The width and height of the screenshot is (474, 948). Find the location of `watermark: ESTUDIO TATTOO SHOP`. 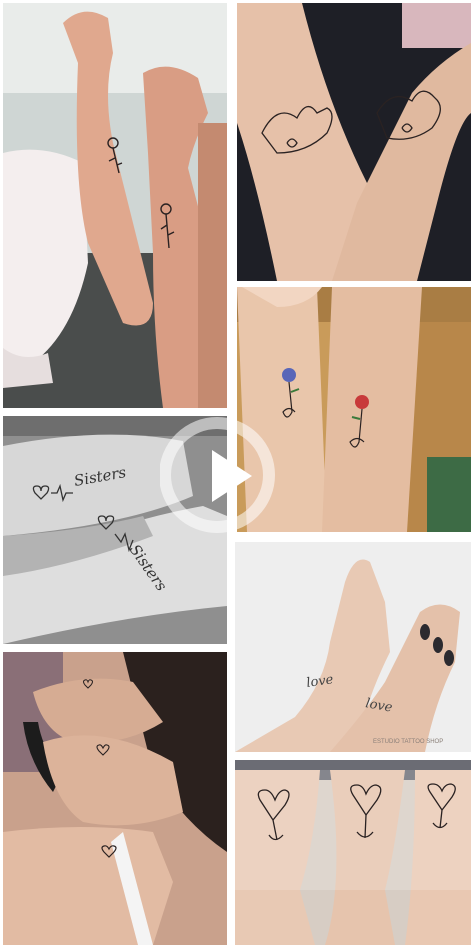

watermark: ESTUDIO TATTOO SHOP is located at coordinates (408, 742).